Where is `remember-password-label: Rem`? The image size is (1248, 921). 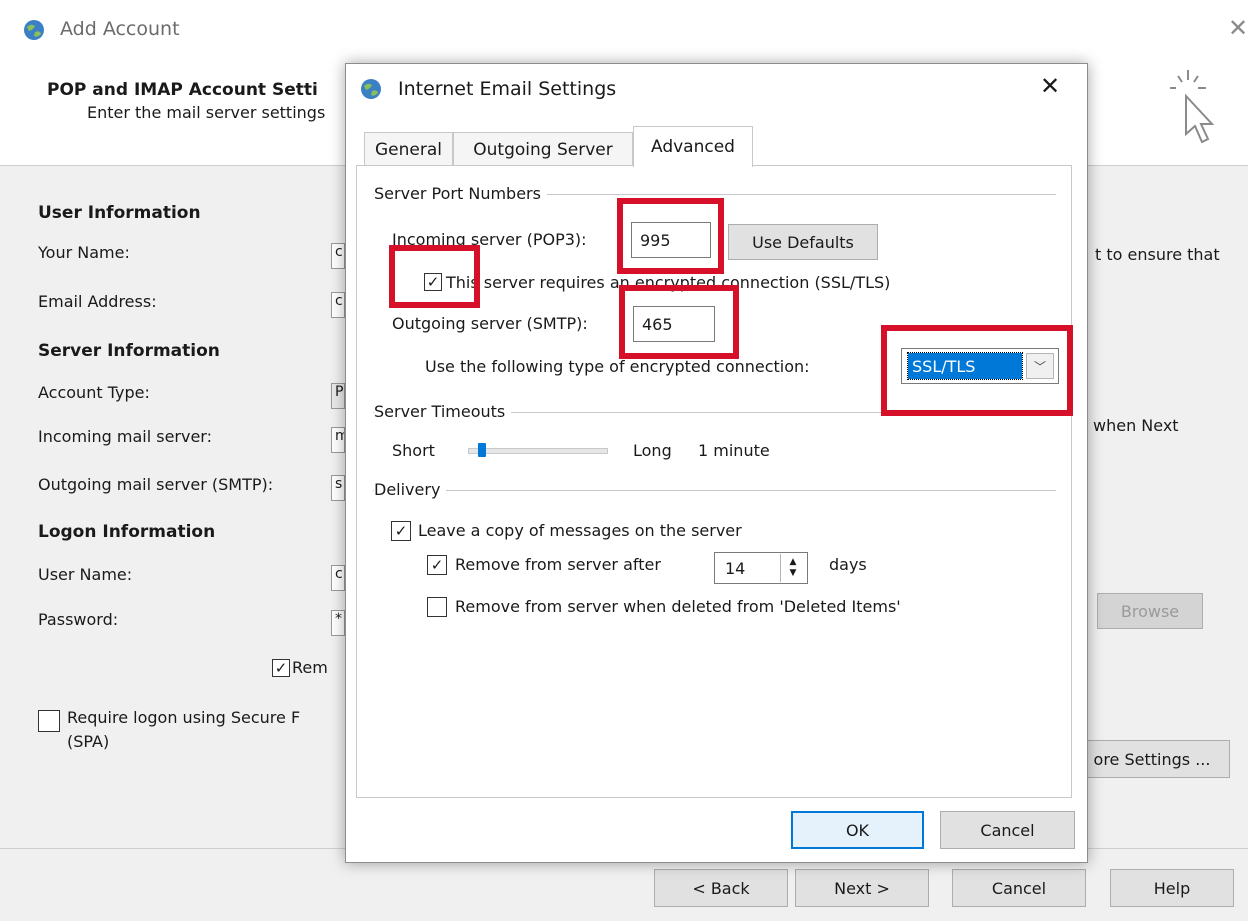 remember-password-label: Rem is located at coordinates (310, 667).